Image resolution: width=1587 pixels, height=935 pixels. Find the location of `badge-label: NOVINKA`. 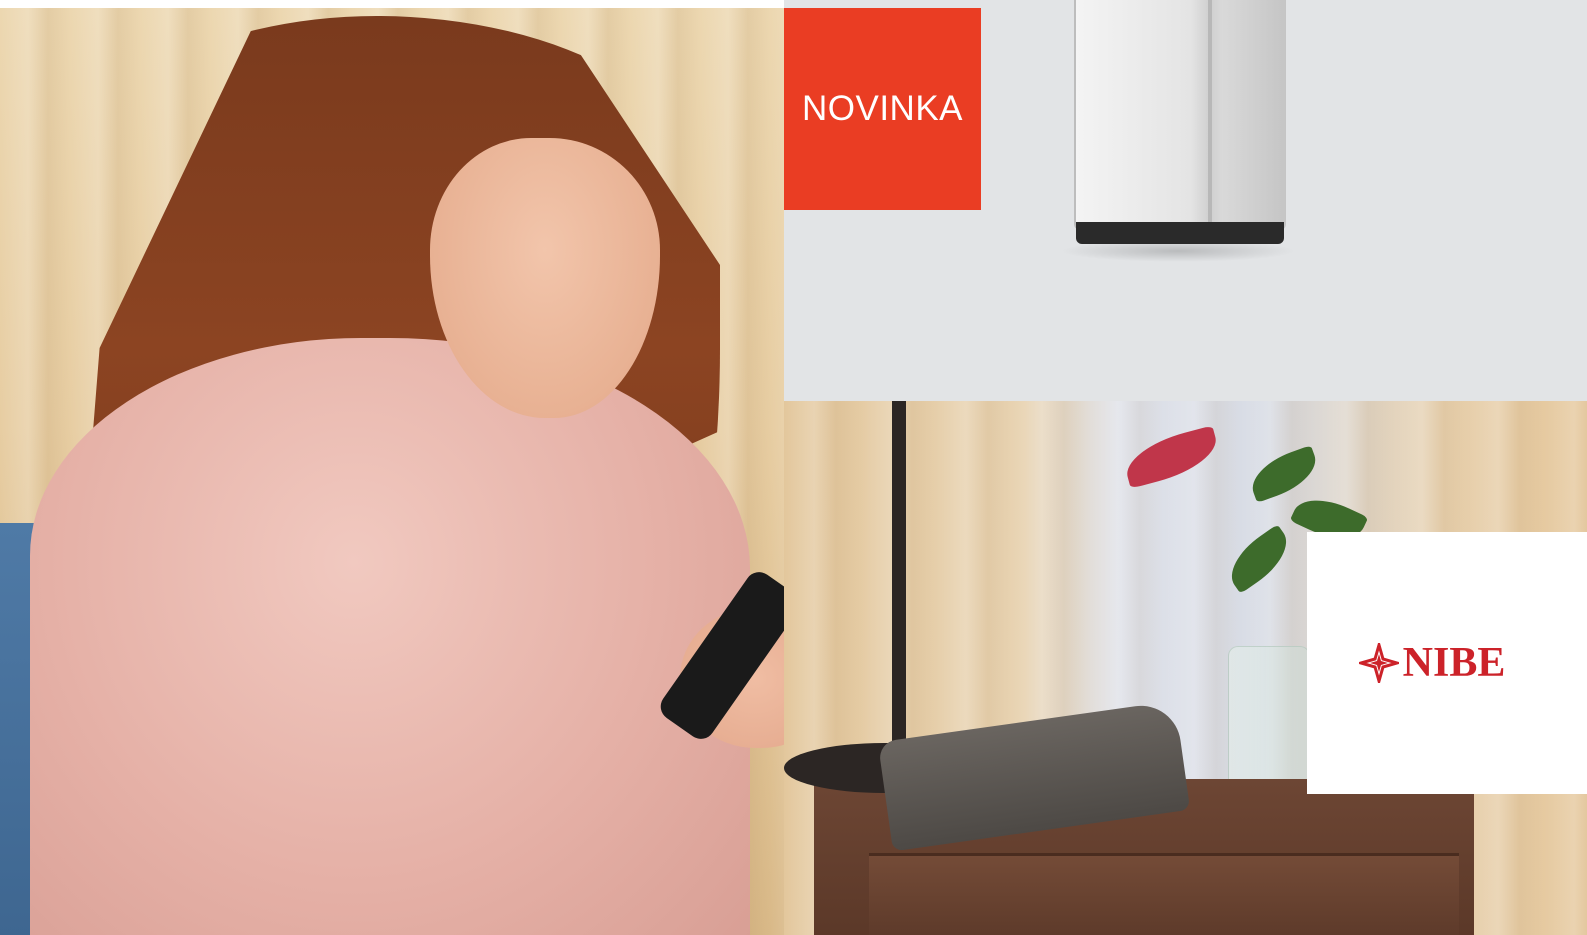

badge-label: NOVINKA is located at coordinates (882, 108).